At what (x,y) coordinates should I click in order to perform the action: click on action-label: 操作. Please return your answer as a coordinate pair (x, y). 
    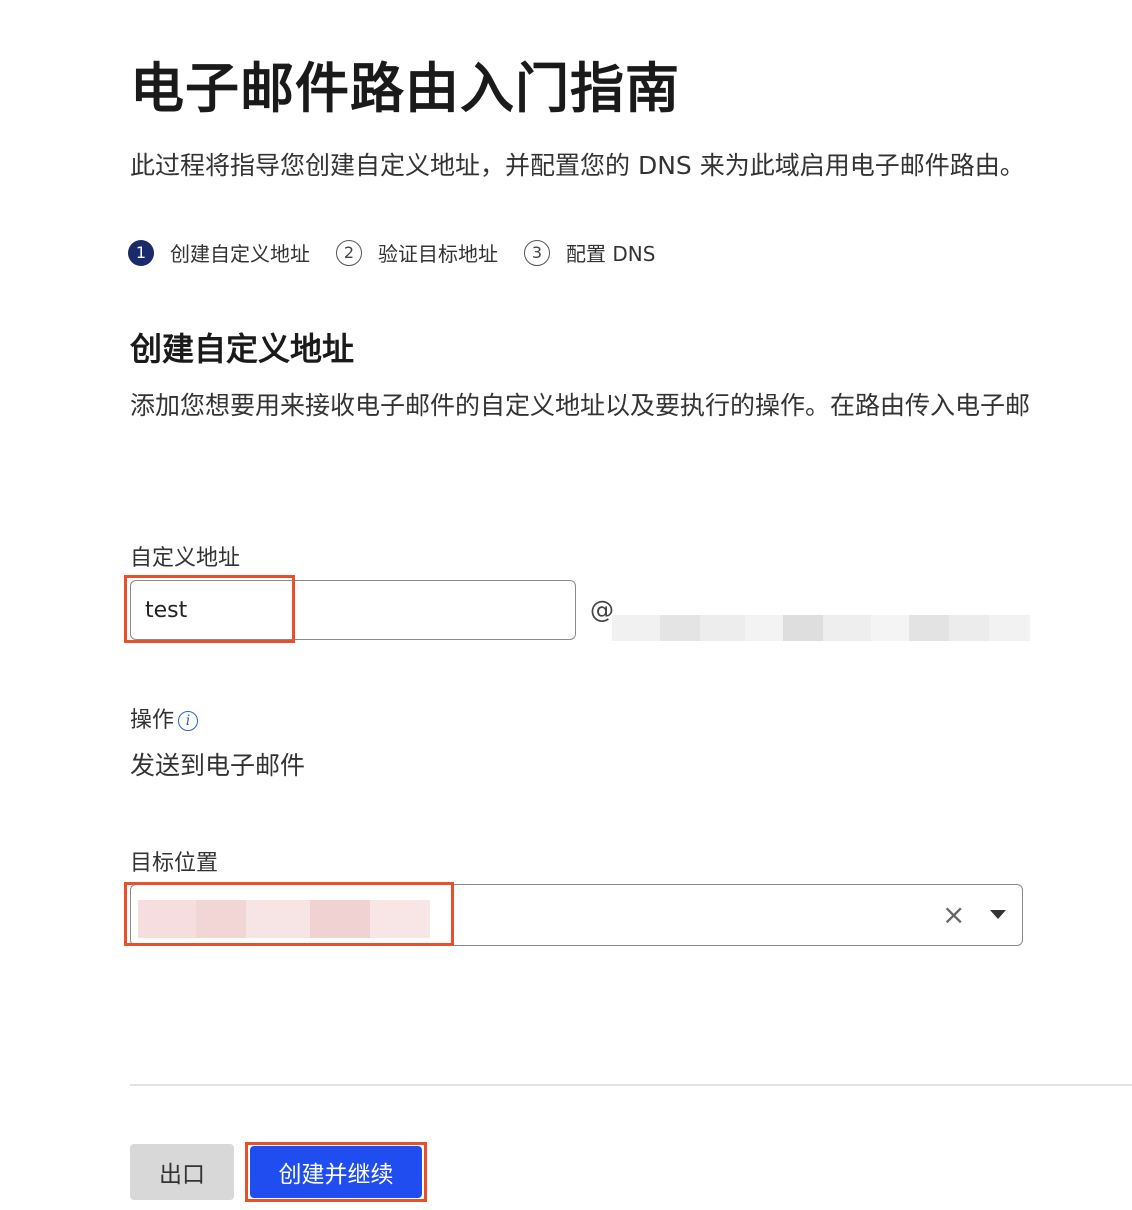
    Looking at the image, I should click on (152, 720).